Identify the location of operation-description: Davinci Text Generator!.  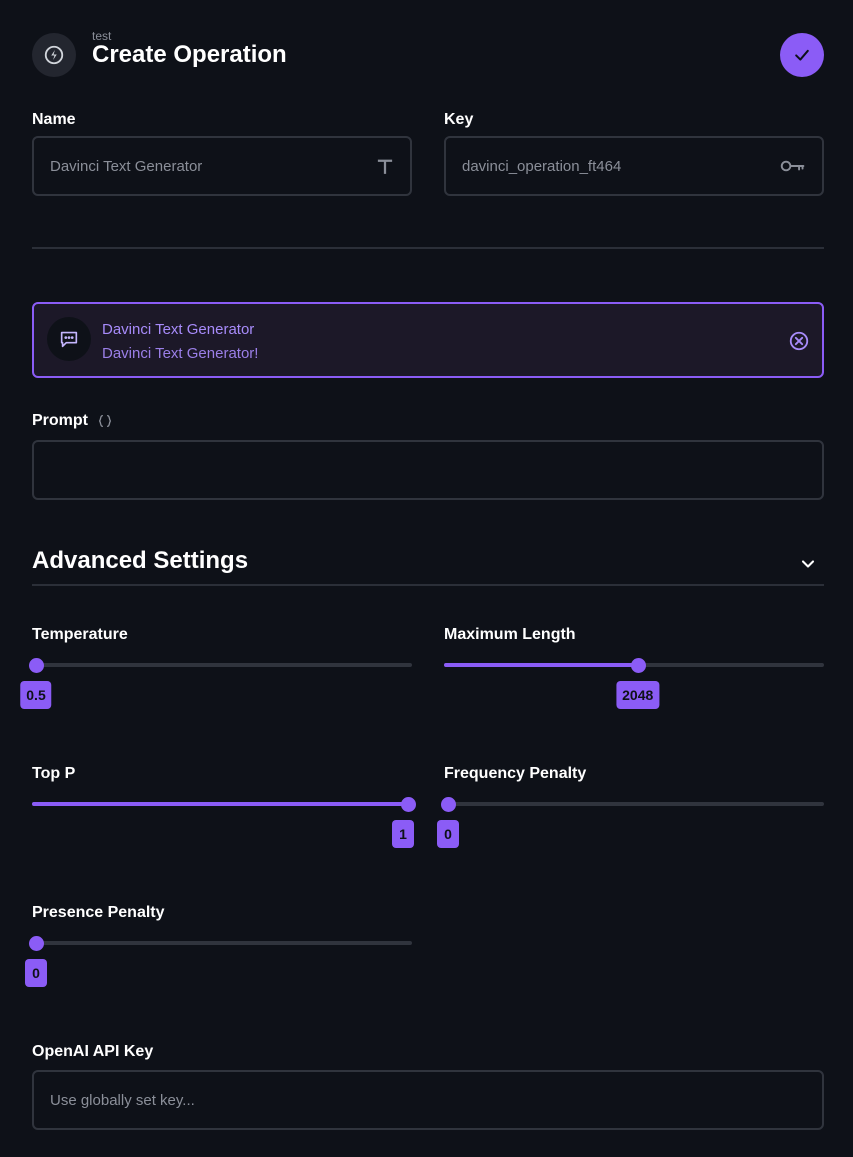
(180, 353).